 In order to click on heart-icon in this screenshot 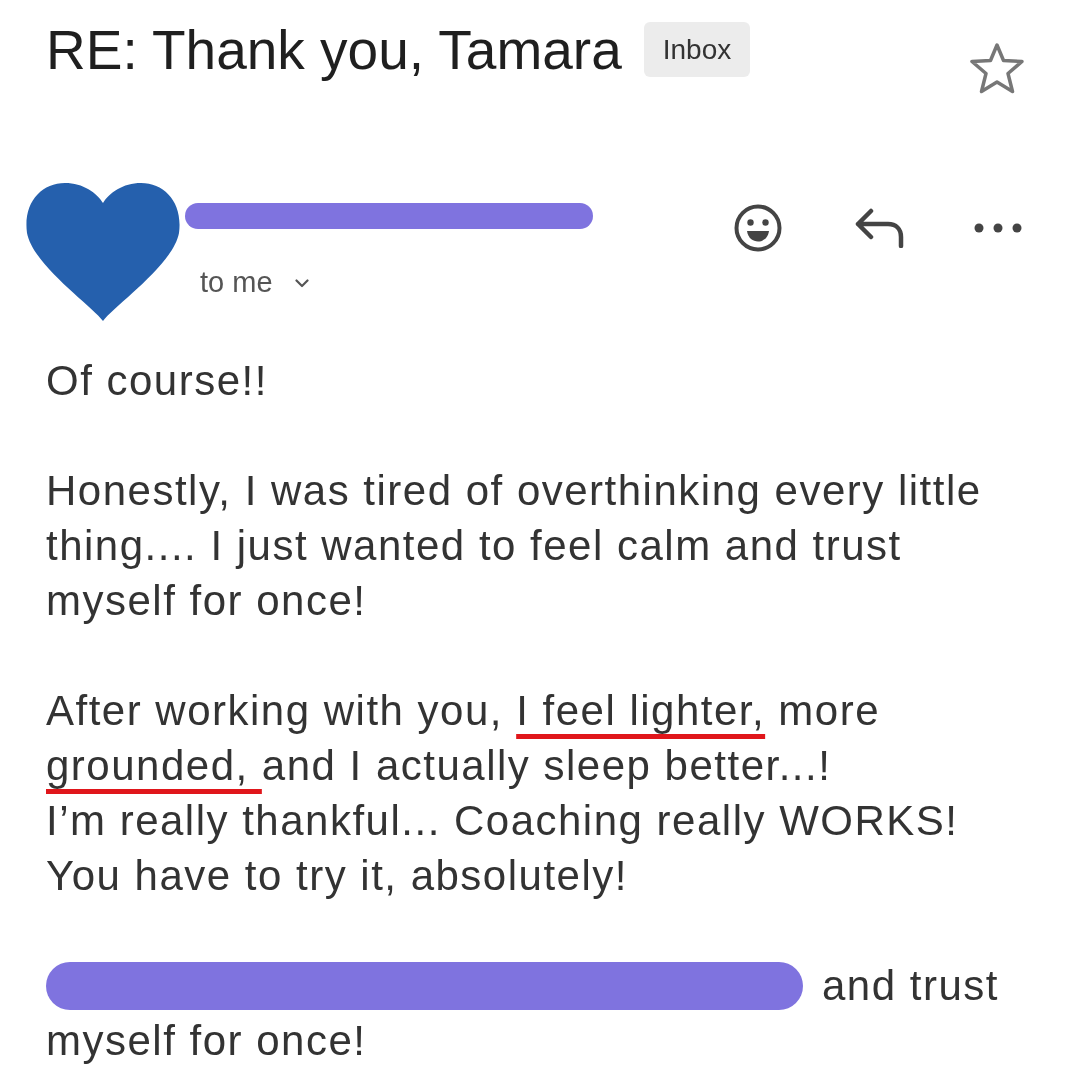, I will do `click(103, 251)`.